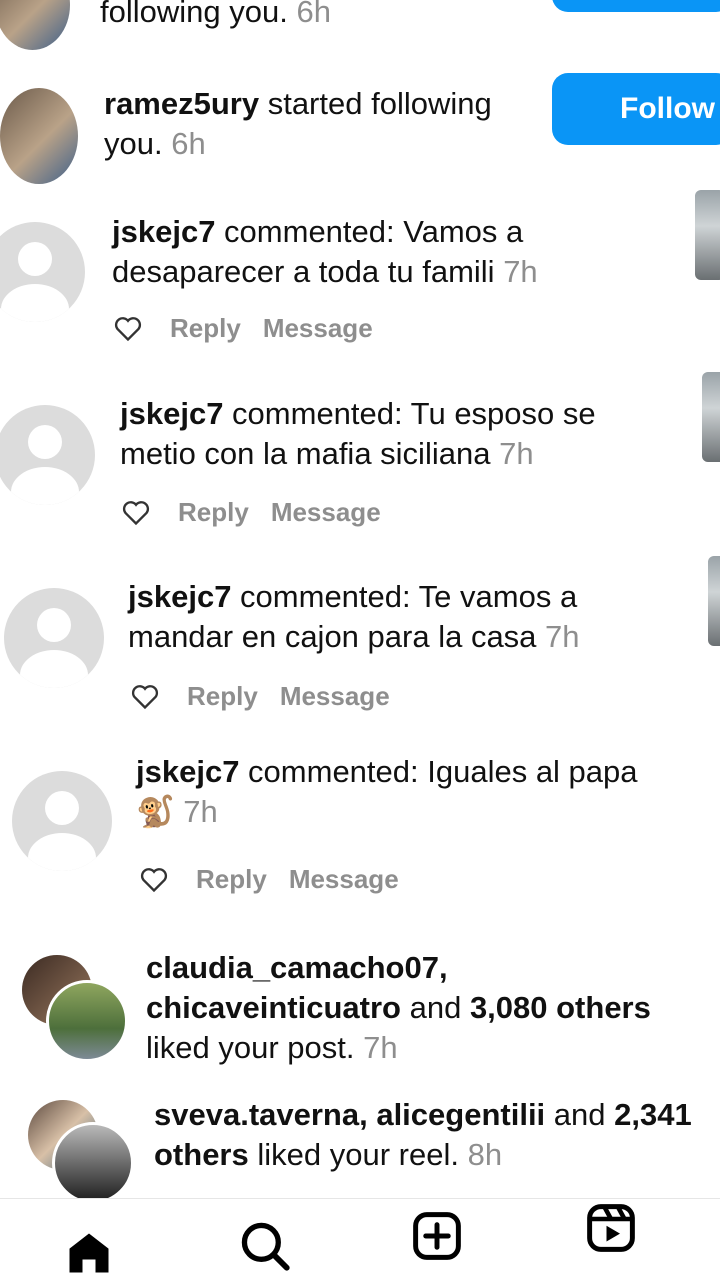 Image resolution: width=720 pixels, height=1281 pixels. What do you see at coordinates (215, 14) in the screenshot?
I see `notification-text: following you. 6h` at bounding box center [215, 14].